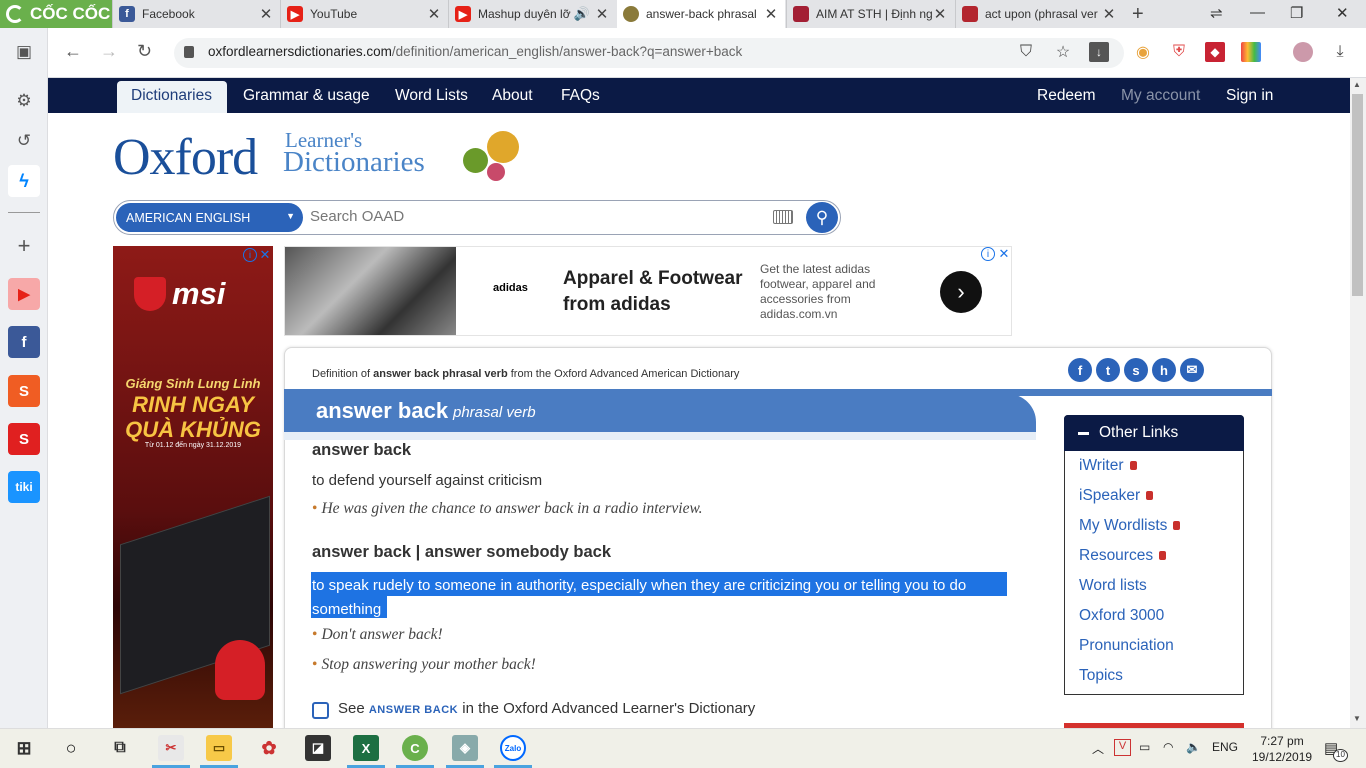  I want to click on nav-redeem: Redeem, so click(1066, 96).